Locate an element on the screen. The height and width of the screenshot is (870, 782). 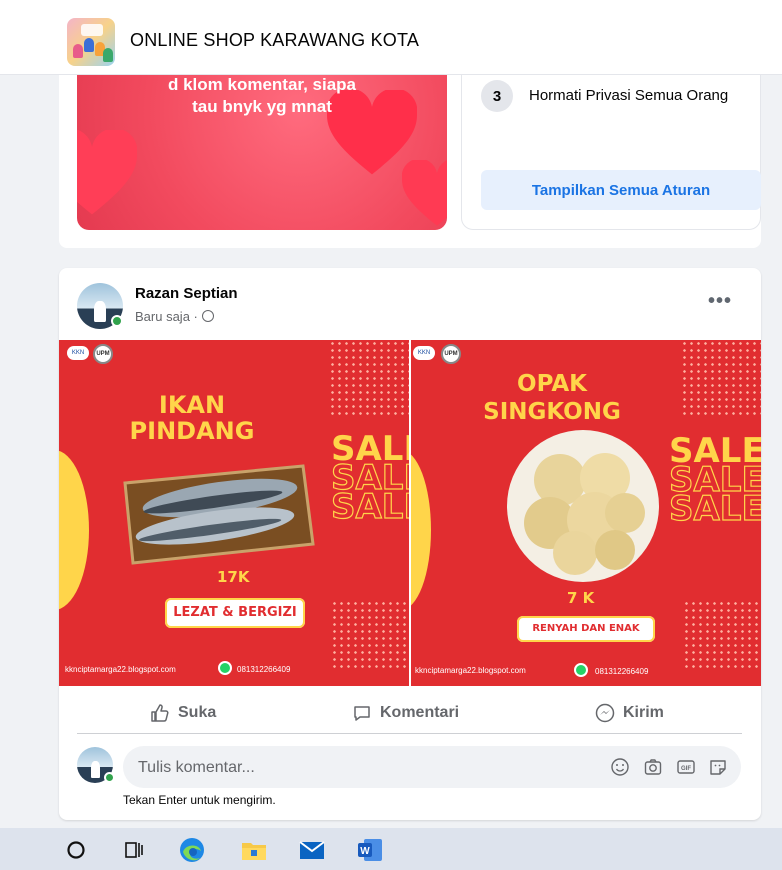
send-label: Kirim is located at coordinates (643, 712).